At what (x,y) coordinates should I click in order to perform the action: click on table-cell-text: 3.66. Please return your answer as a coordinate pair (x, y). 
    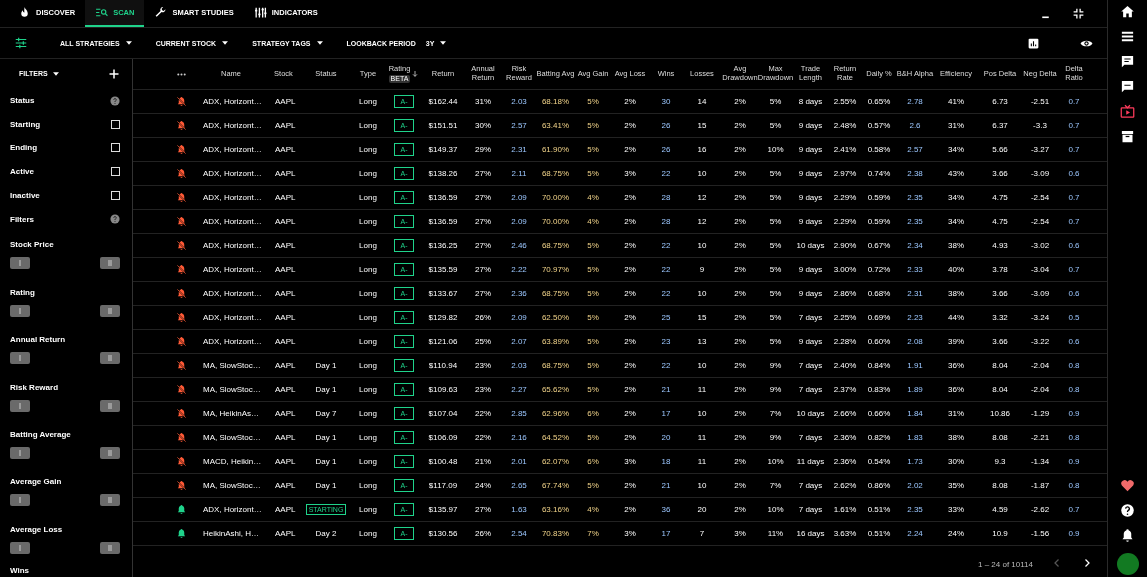
    Looking at the image, I should click on (1000, 173).